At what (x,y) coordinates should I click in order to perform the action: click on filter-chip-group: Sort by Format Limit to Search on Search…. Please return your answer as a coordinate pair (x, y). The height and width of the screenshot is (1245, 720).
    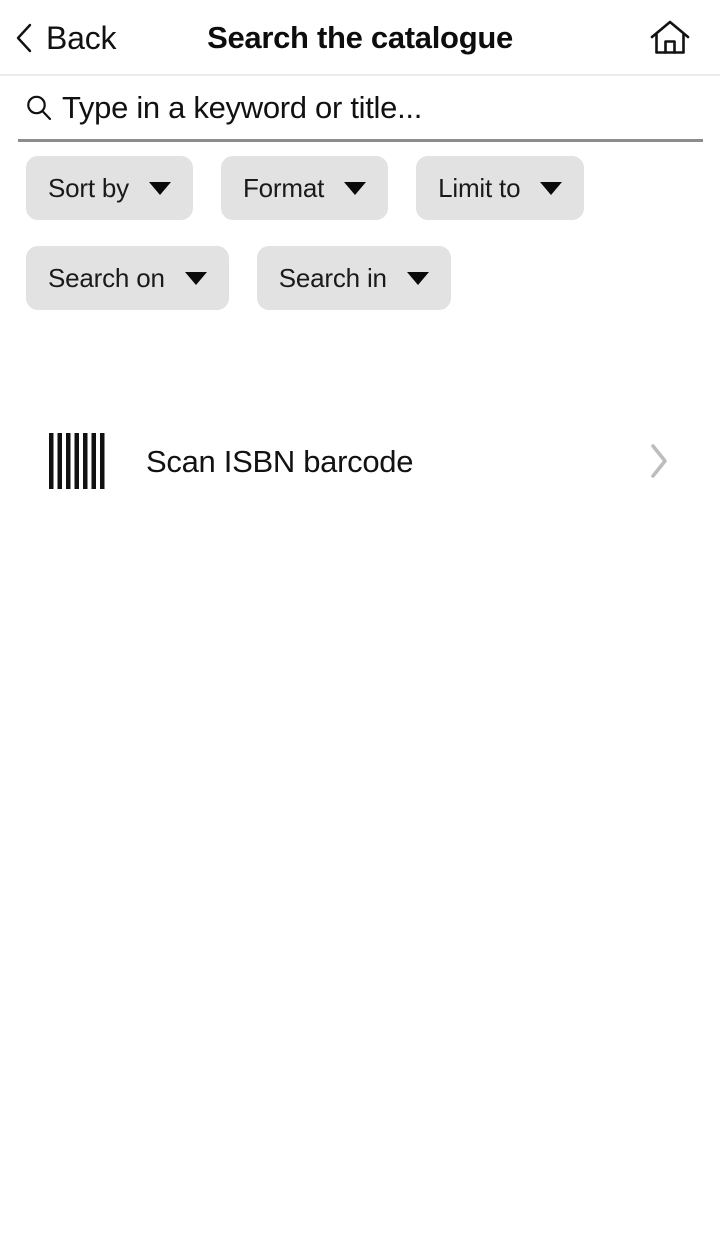
    Looking at the image, I should click on (366, 233).